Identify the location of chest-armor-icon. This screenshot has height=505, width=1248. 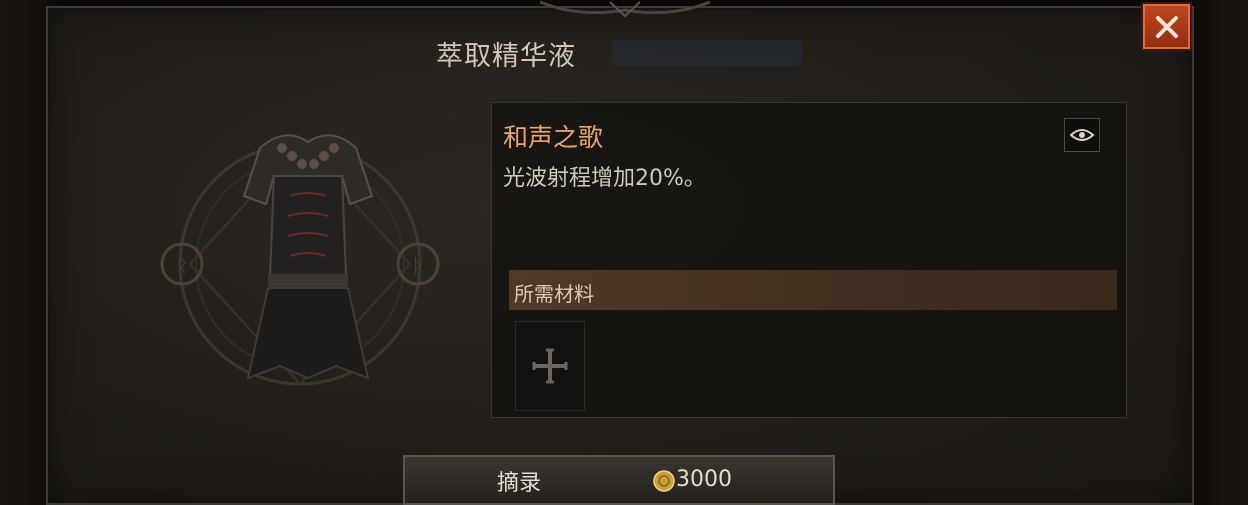
(308, 257).